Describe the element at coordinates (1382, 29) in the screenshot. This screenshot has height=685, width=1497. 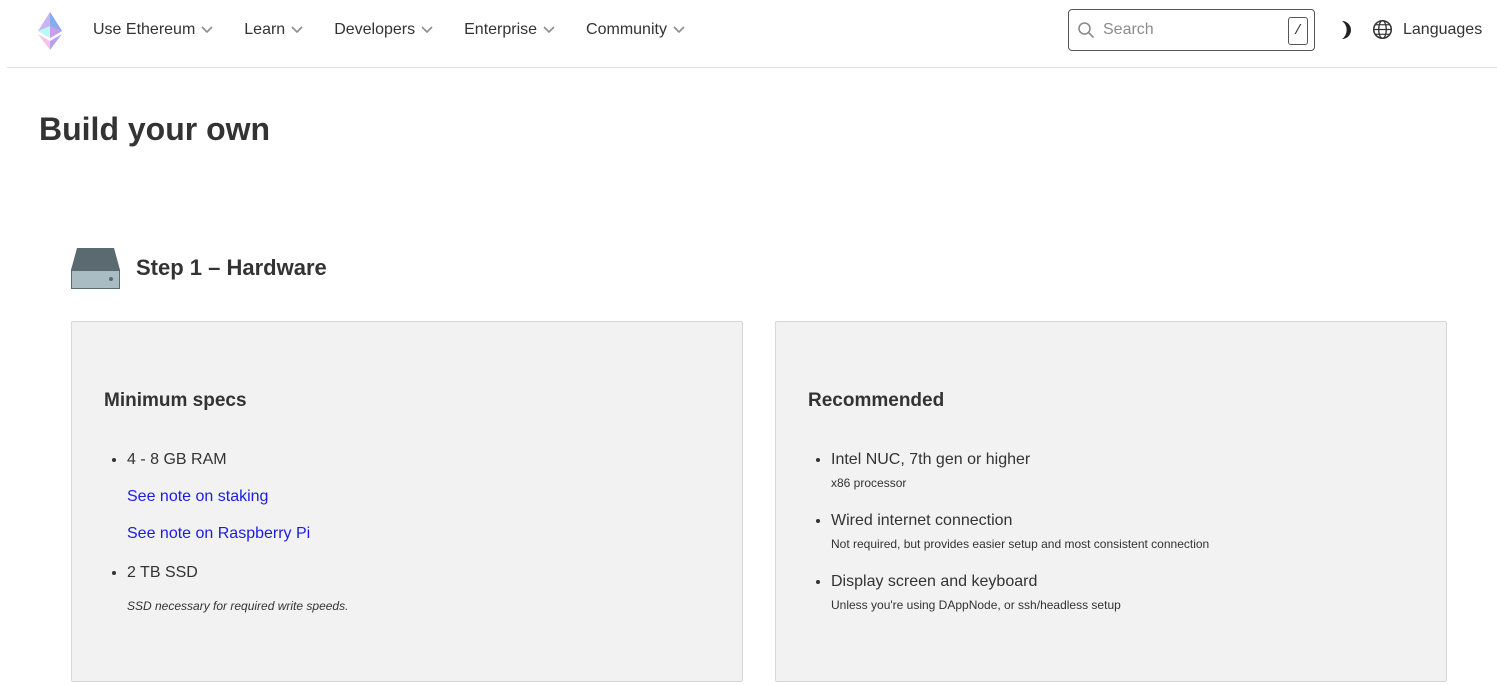
I see `globe-icon` at that location.